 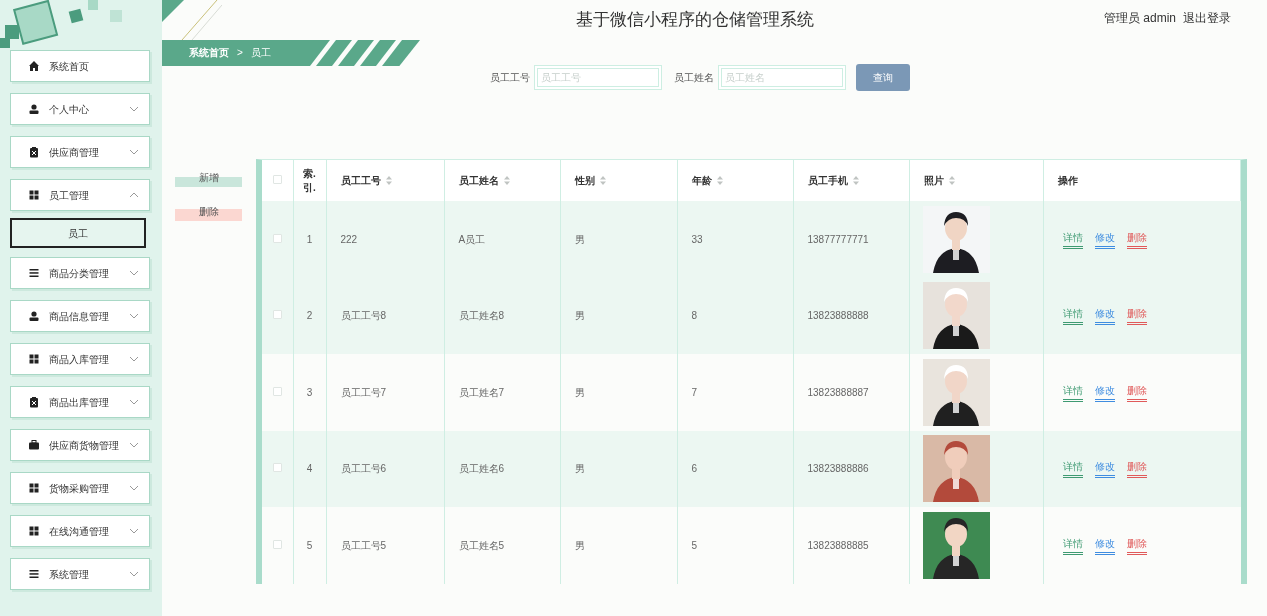 I want to click on home-icon, so click(x=34, y=66).